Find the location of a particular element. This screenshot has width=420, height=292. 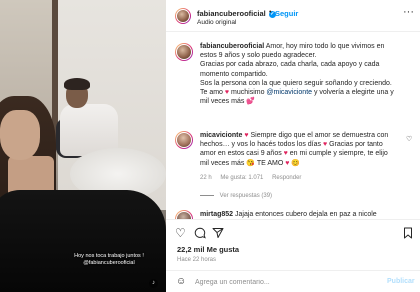

comment-avatar-micavicionte is located at coordinates (184, 140).